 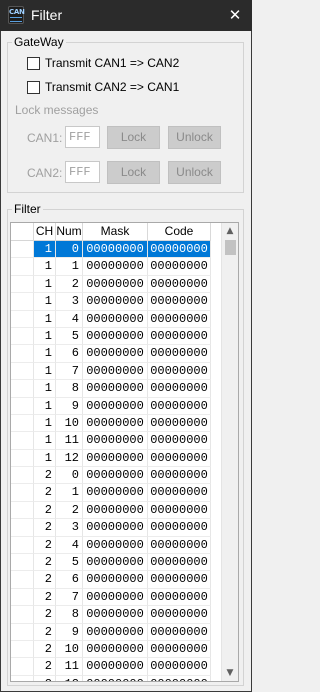 I want to click on cell-num: 10, so click(x=69, y=423).